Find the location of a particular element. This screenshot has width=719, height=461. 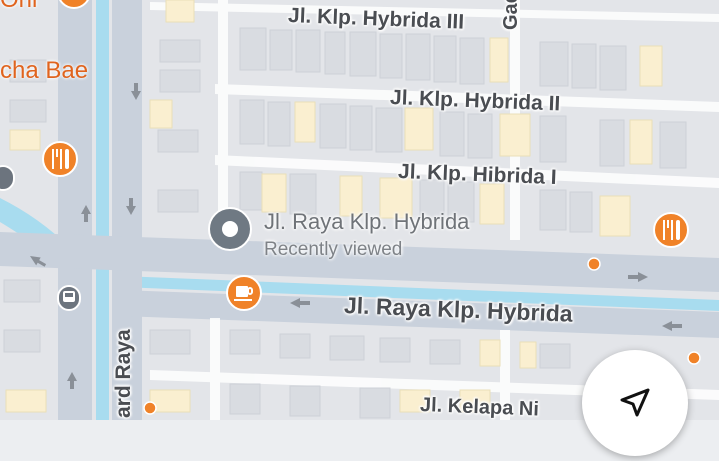

selected-place-subtitle: Recently viewed is located at coordinates (333, 249).